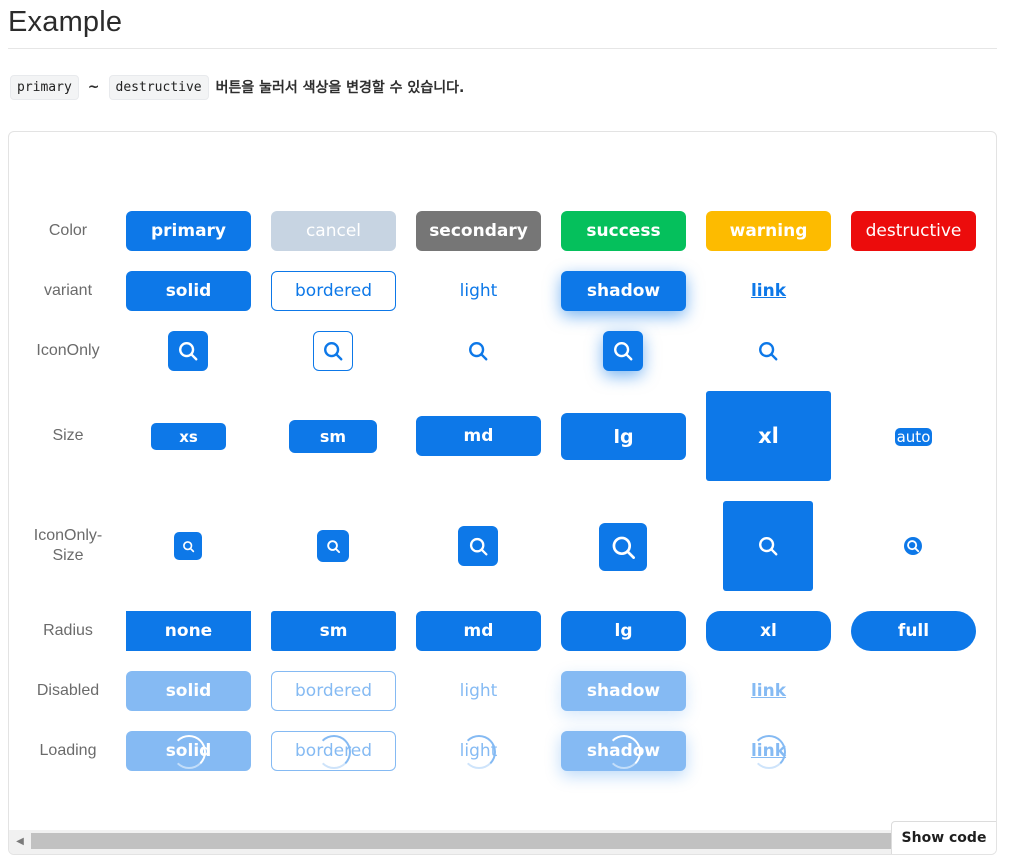 This screenshot has height=862, width=1012. Describe the element at coordinates (68, 535) in the screenshot. I see `row-label-icononly-size-line1: IconOnly-` at that location.